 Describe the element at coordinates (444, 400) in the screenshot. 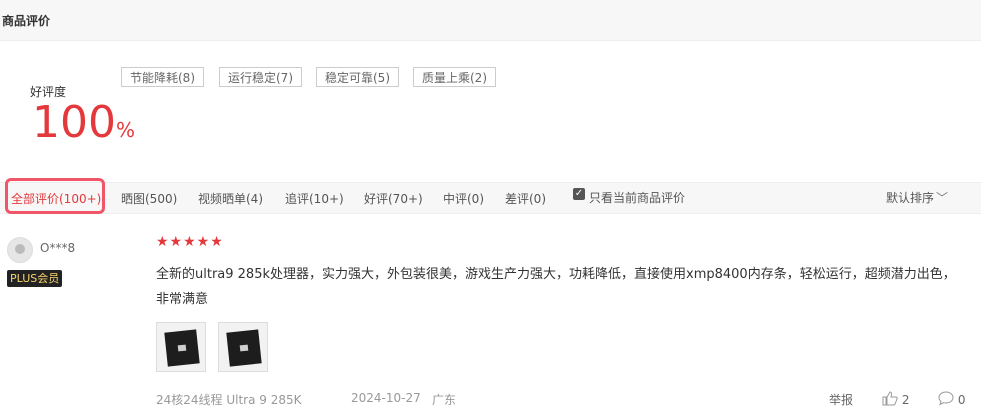

I see `review-location: 广东` at that location.